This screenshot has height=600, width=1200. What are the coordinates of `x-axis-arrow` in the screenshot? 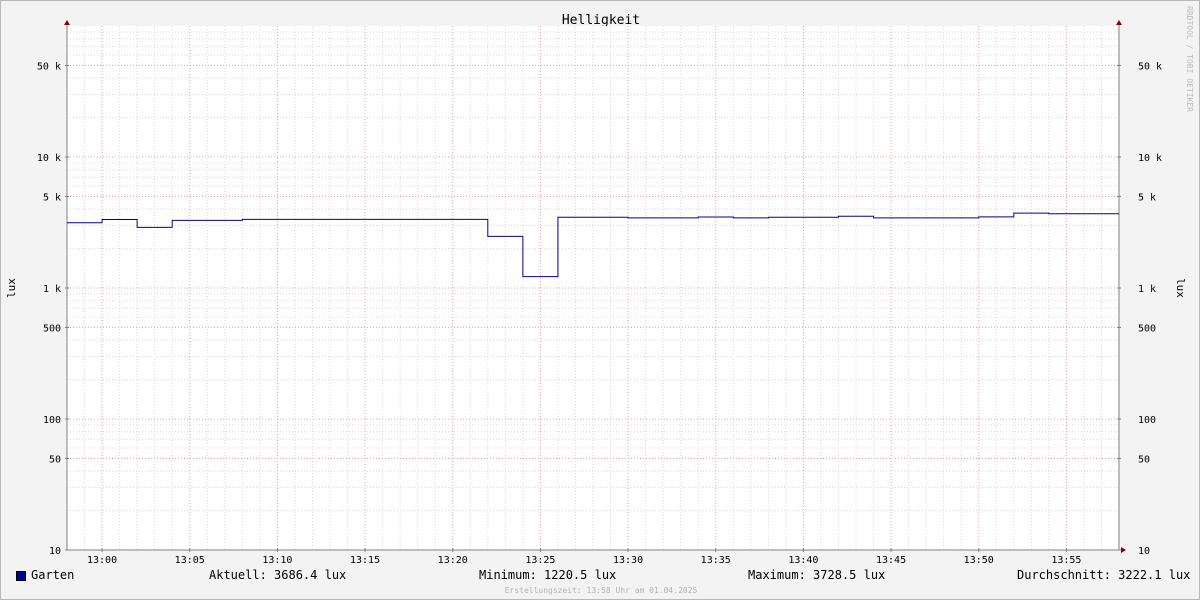 It's located at (1123, 550).